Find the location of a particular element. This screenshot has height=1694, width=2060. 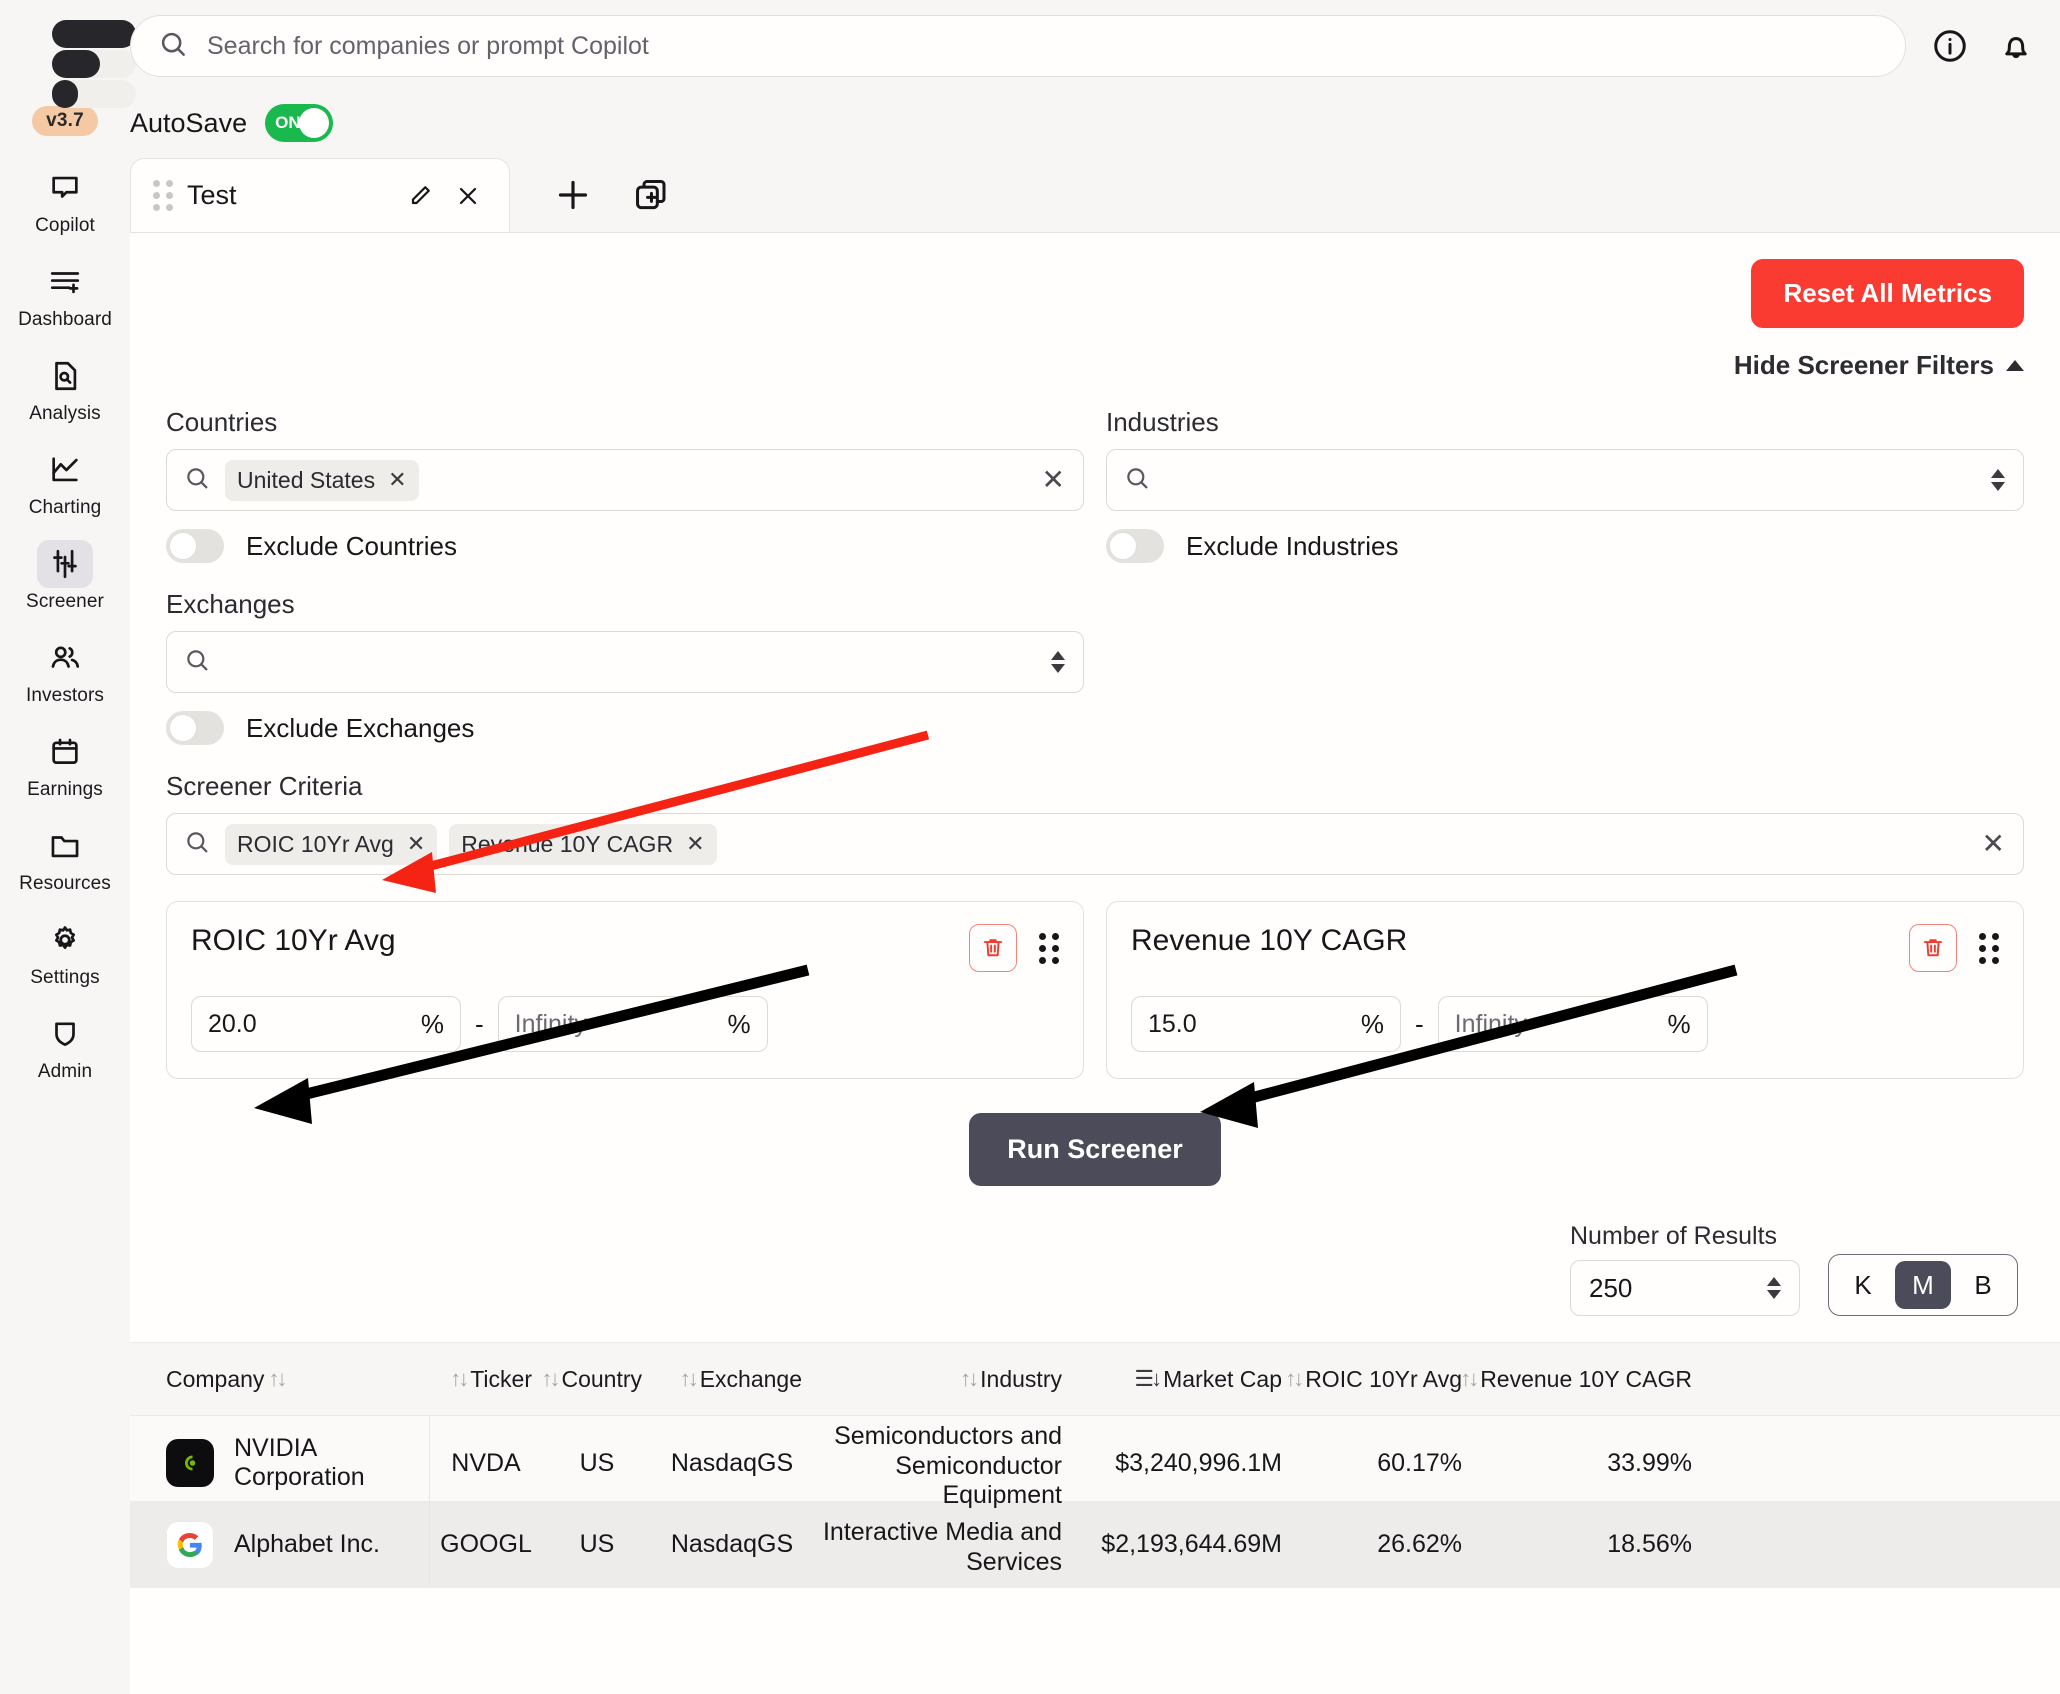

sidebar-item-settings: Settings is located at coordinates (65, 952).